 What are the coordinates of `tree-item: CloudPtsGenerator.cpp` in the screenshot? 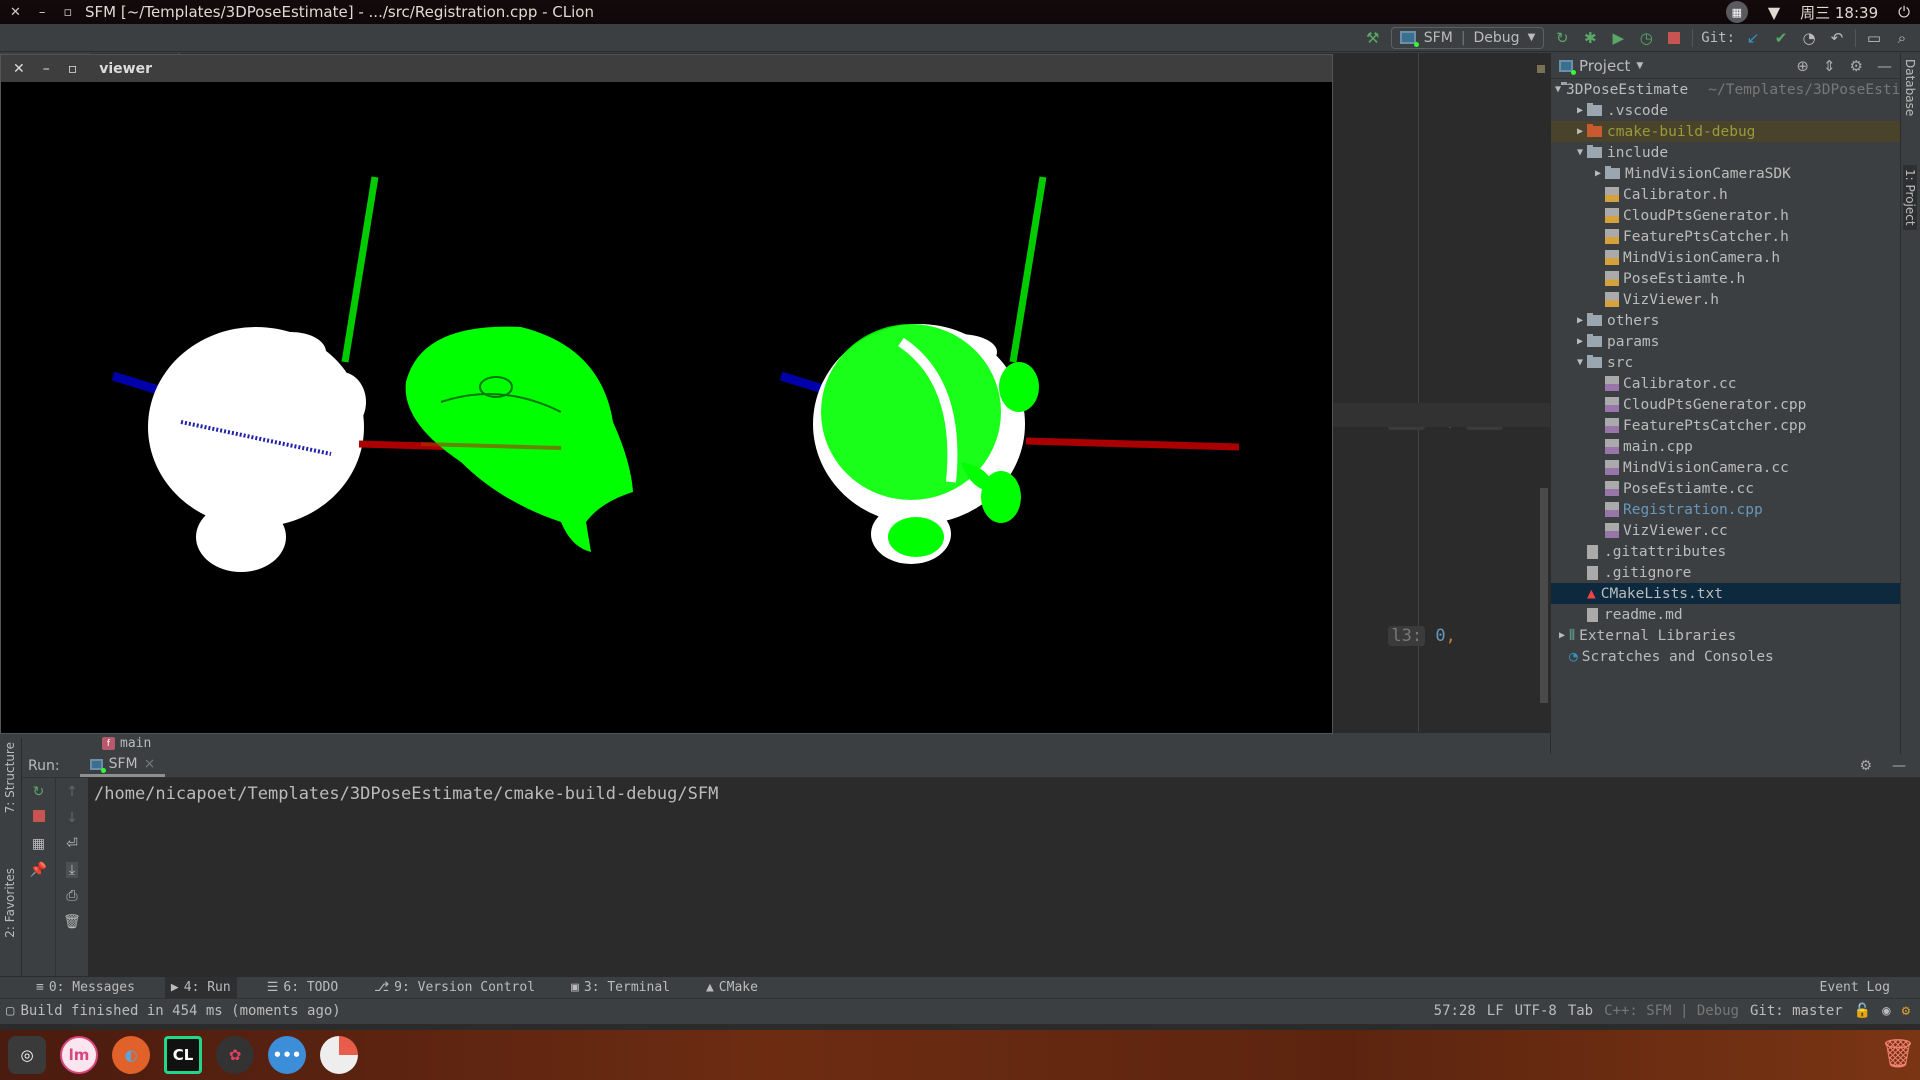 It's located at (1725, 404).